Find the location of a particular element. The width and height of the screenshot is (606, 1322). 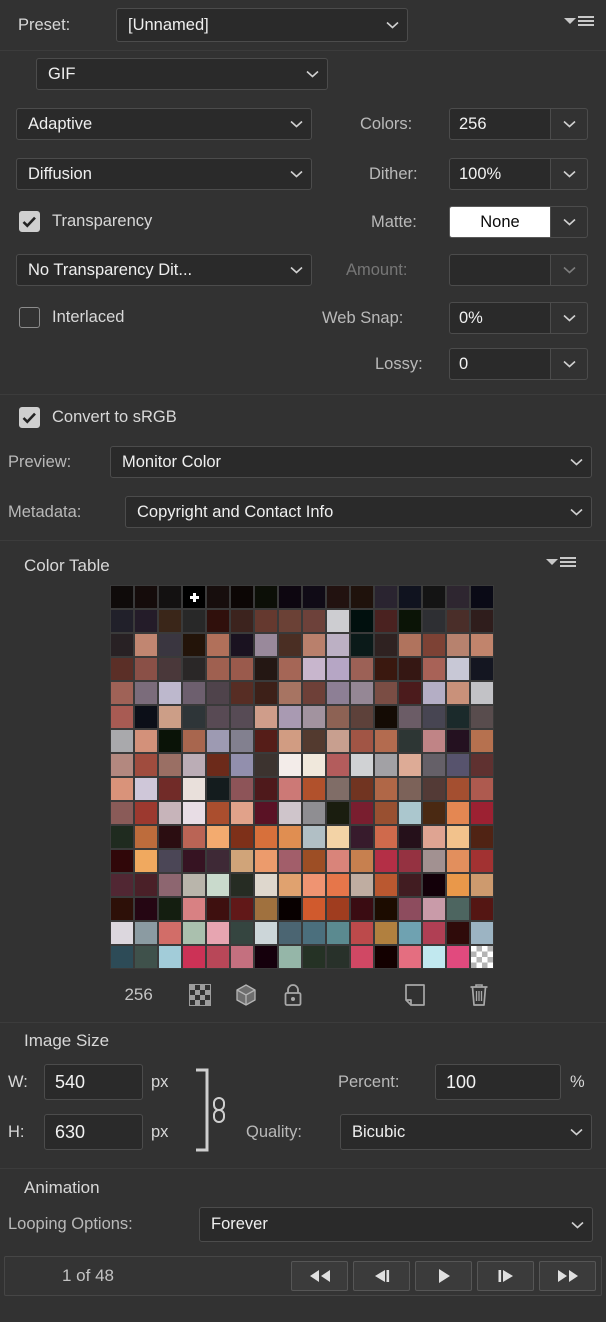

percent-input: 100 is located at coordinates (498, 1082).